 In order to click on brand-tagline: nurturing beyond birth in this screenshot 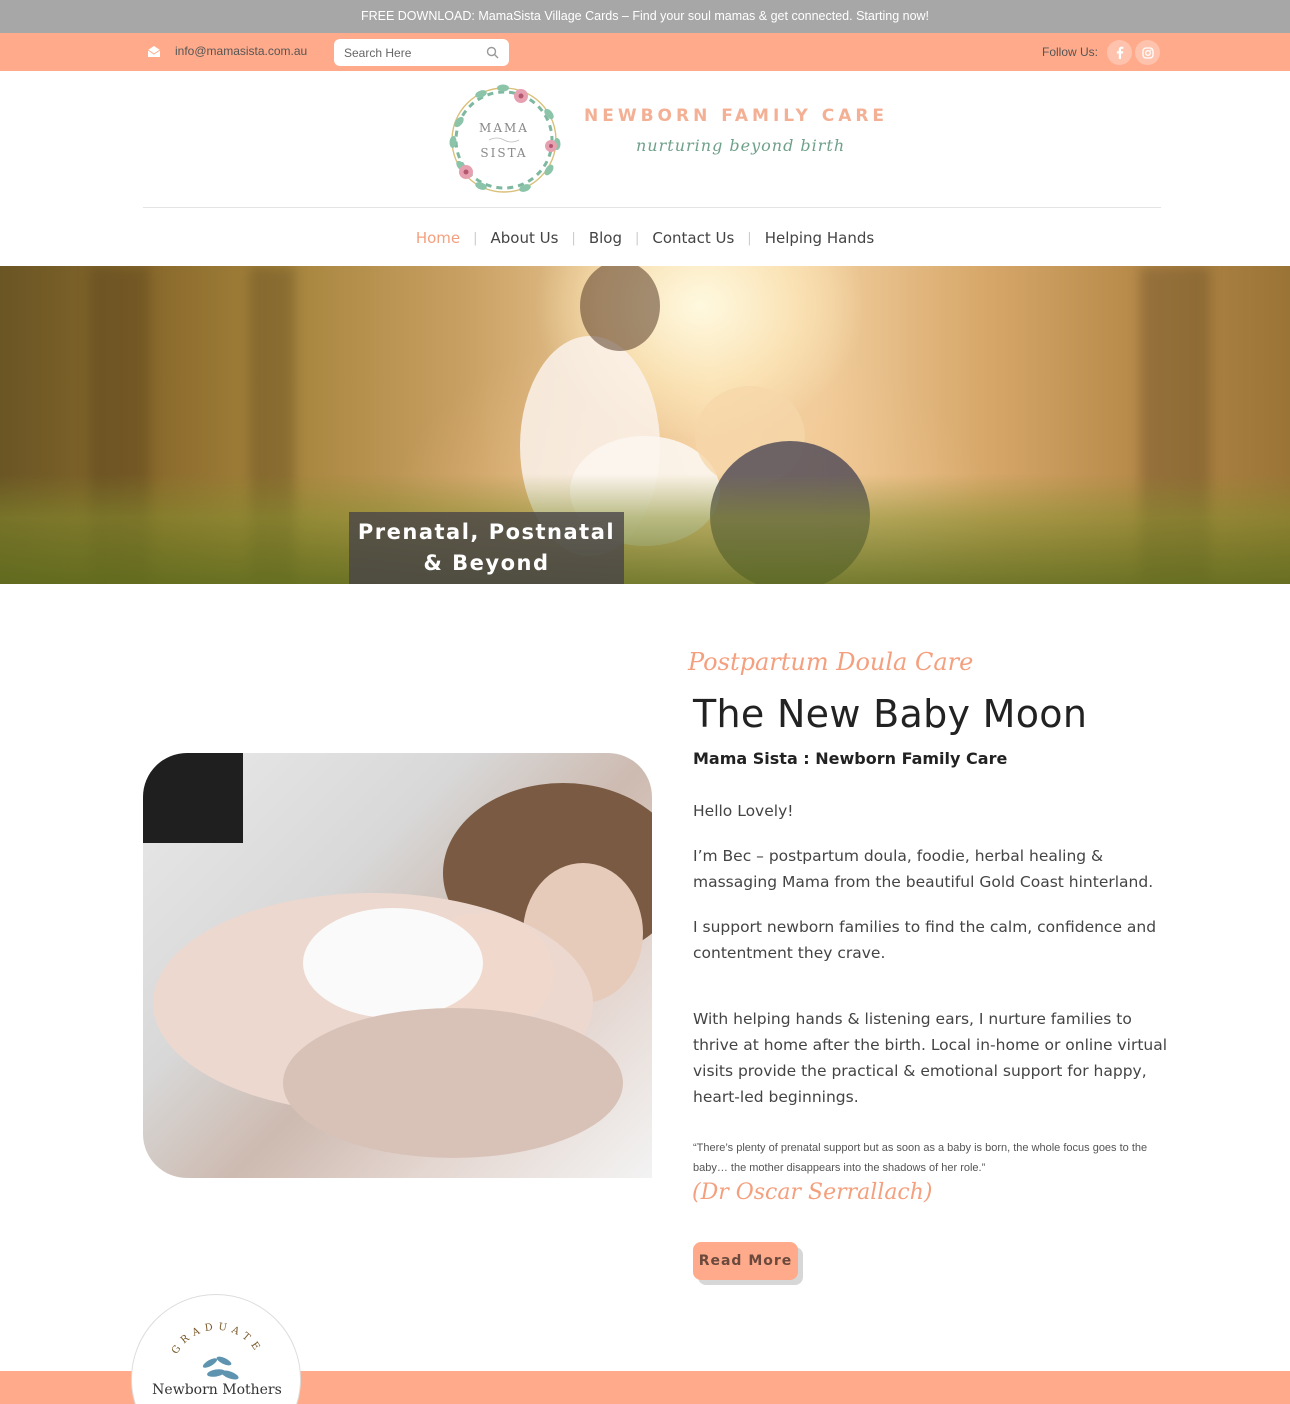, I will do `click(741, 145)`.